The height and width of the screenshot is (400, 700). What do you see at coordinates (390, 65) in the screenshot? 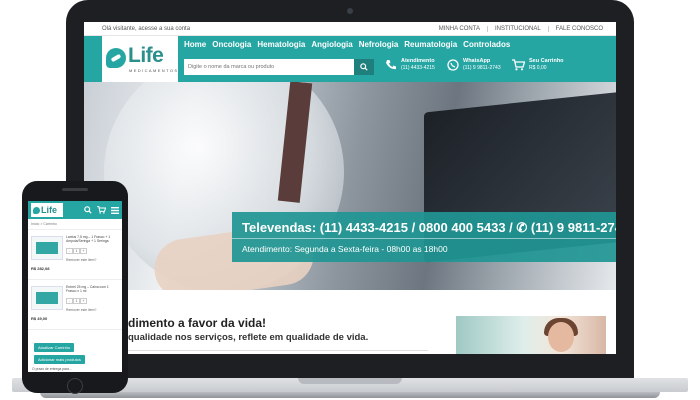
I see `phone-icon` at bounding box center [390, 65].